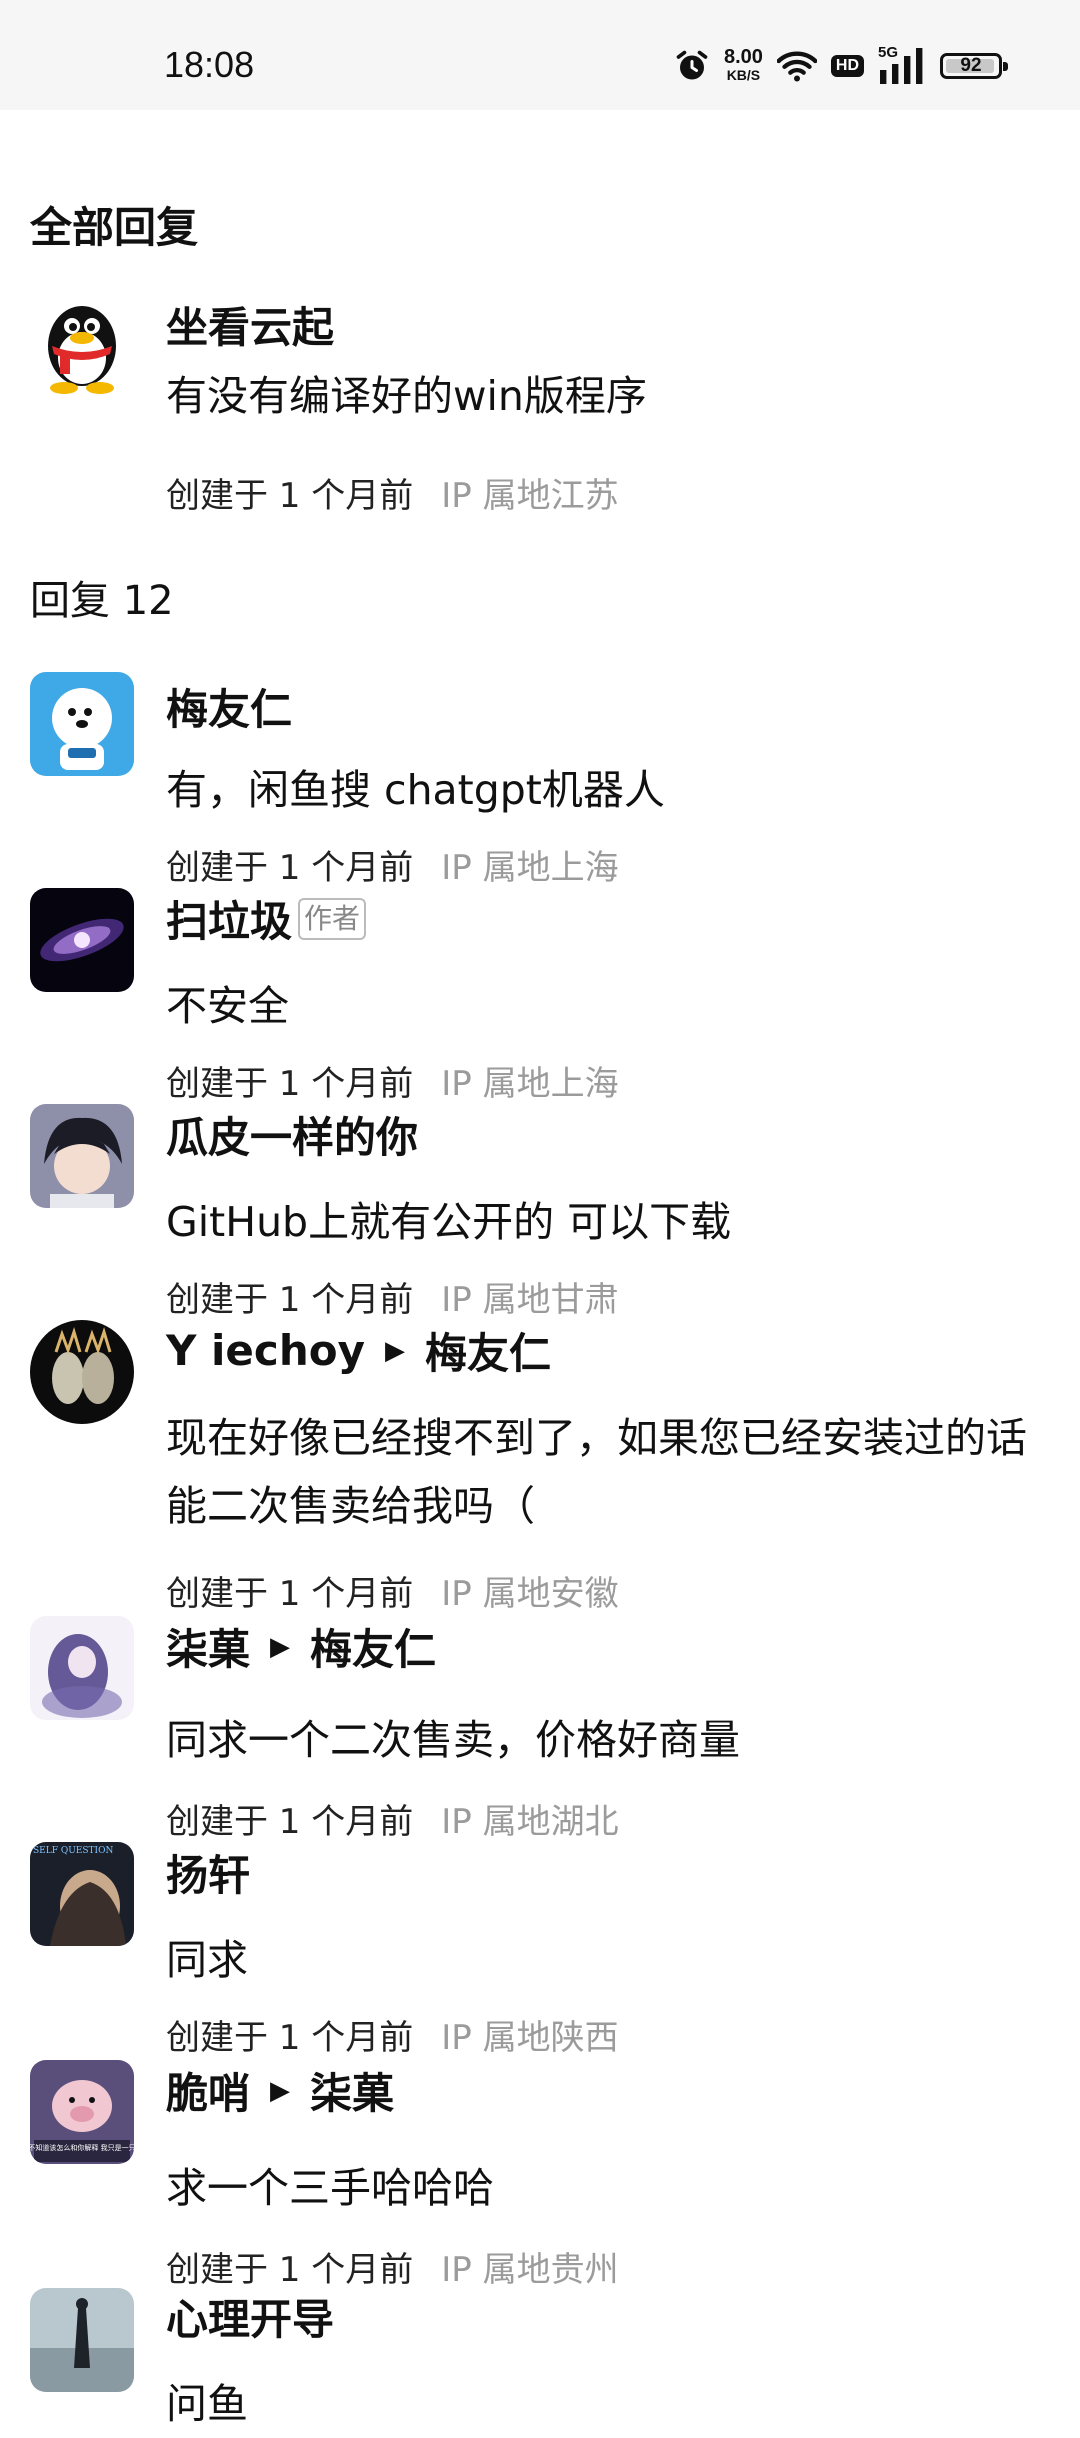 The height and width of the screenshot is (2438, 1080). I want to click on avatar-galaxy, so click(82, 940).